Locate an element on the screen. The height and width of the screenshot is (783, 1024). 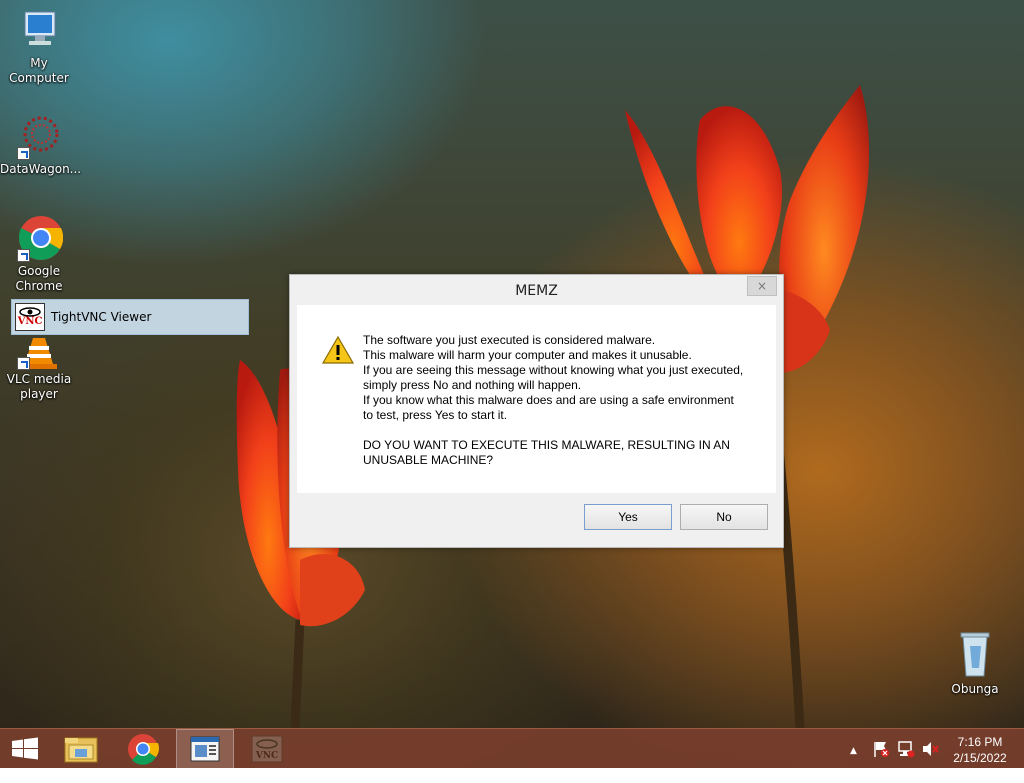
desktop-icon-google-chrome: Google Chrome is located at coordinates (39, 254).